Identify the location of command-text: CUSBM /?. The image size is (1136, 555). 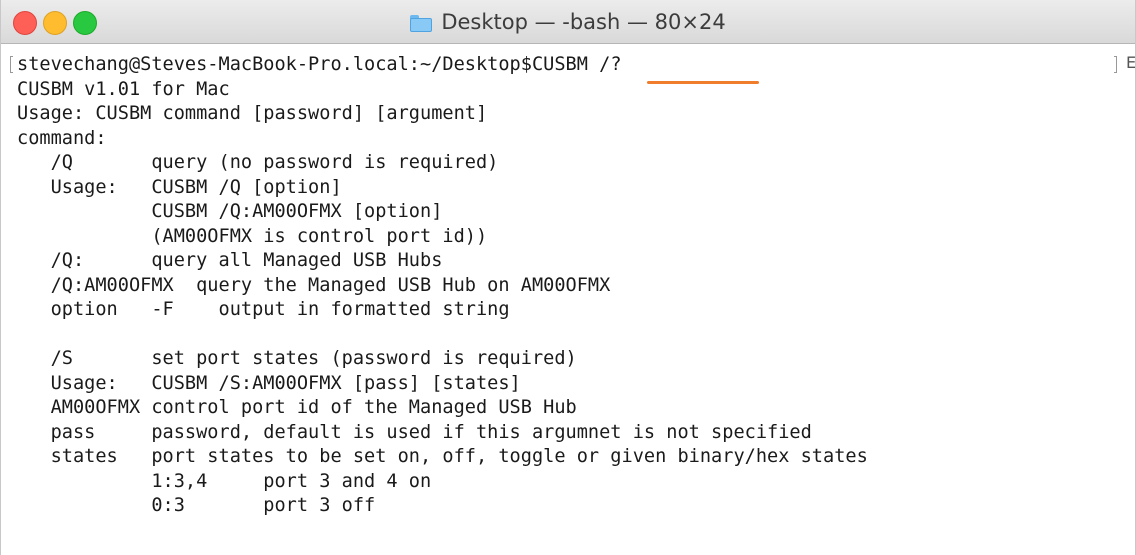
(576, 64).